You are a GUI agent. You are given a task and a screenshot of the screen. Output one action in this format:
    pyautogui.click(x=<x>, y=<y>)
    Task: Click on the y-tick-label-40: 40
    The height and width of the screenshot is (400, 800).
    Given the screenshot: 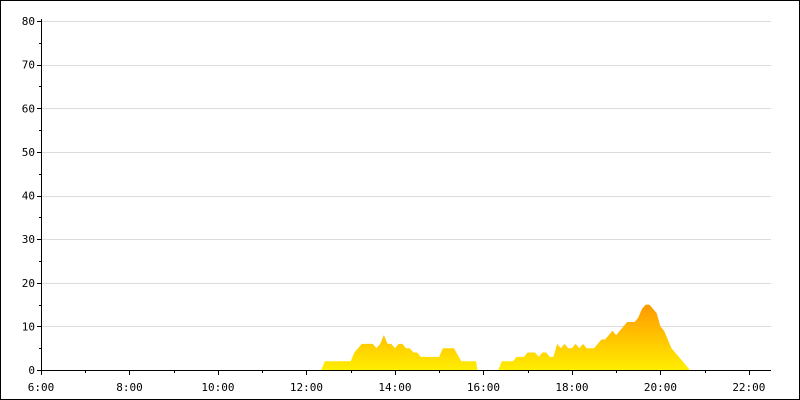 What is the action you would take?
    pyautogui.click(x=28, y=196)
    